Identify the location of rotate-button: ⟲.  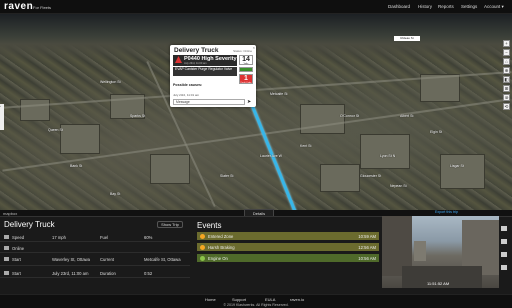
(506, 106).